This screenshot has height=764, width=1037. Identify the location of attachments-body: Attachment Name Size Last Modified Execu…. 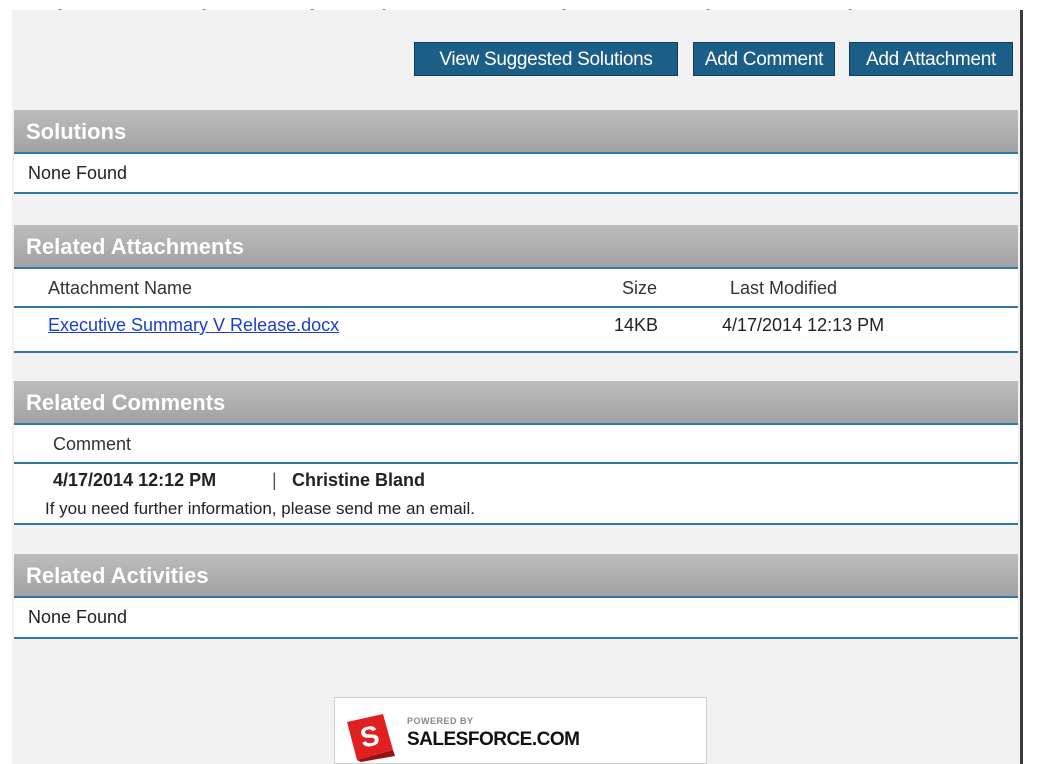
(516, 311).